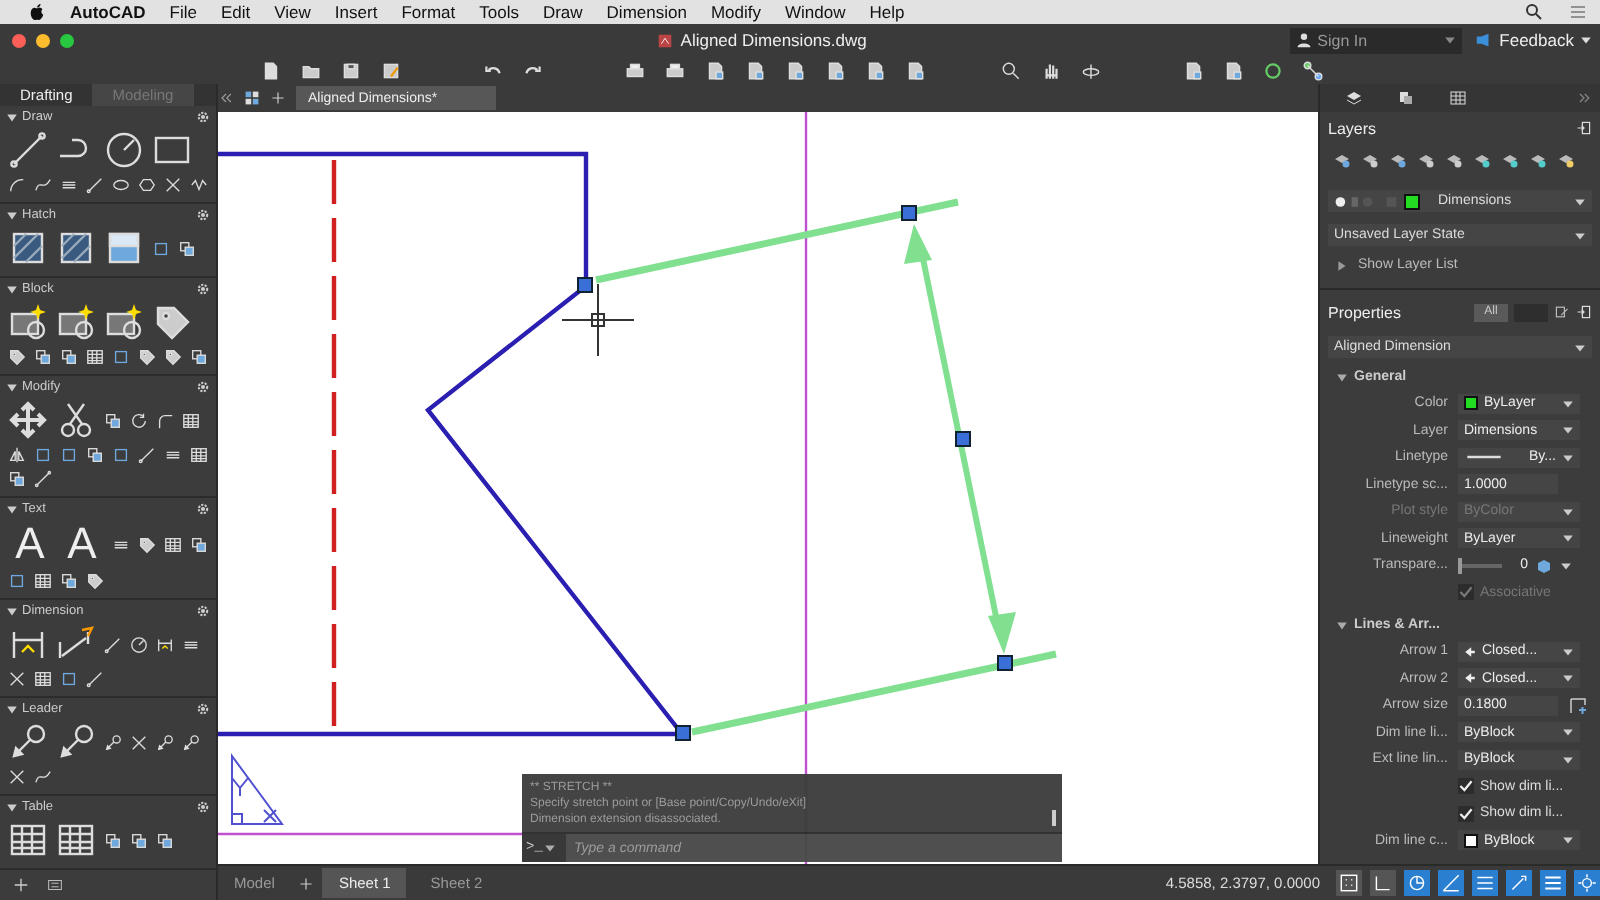 The height and width of the screenshot is (900, 1600). I want to click on pick-point-icon, so click(1578, 705).